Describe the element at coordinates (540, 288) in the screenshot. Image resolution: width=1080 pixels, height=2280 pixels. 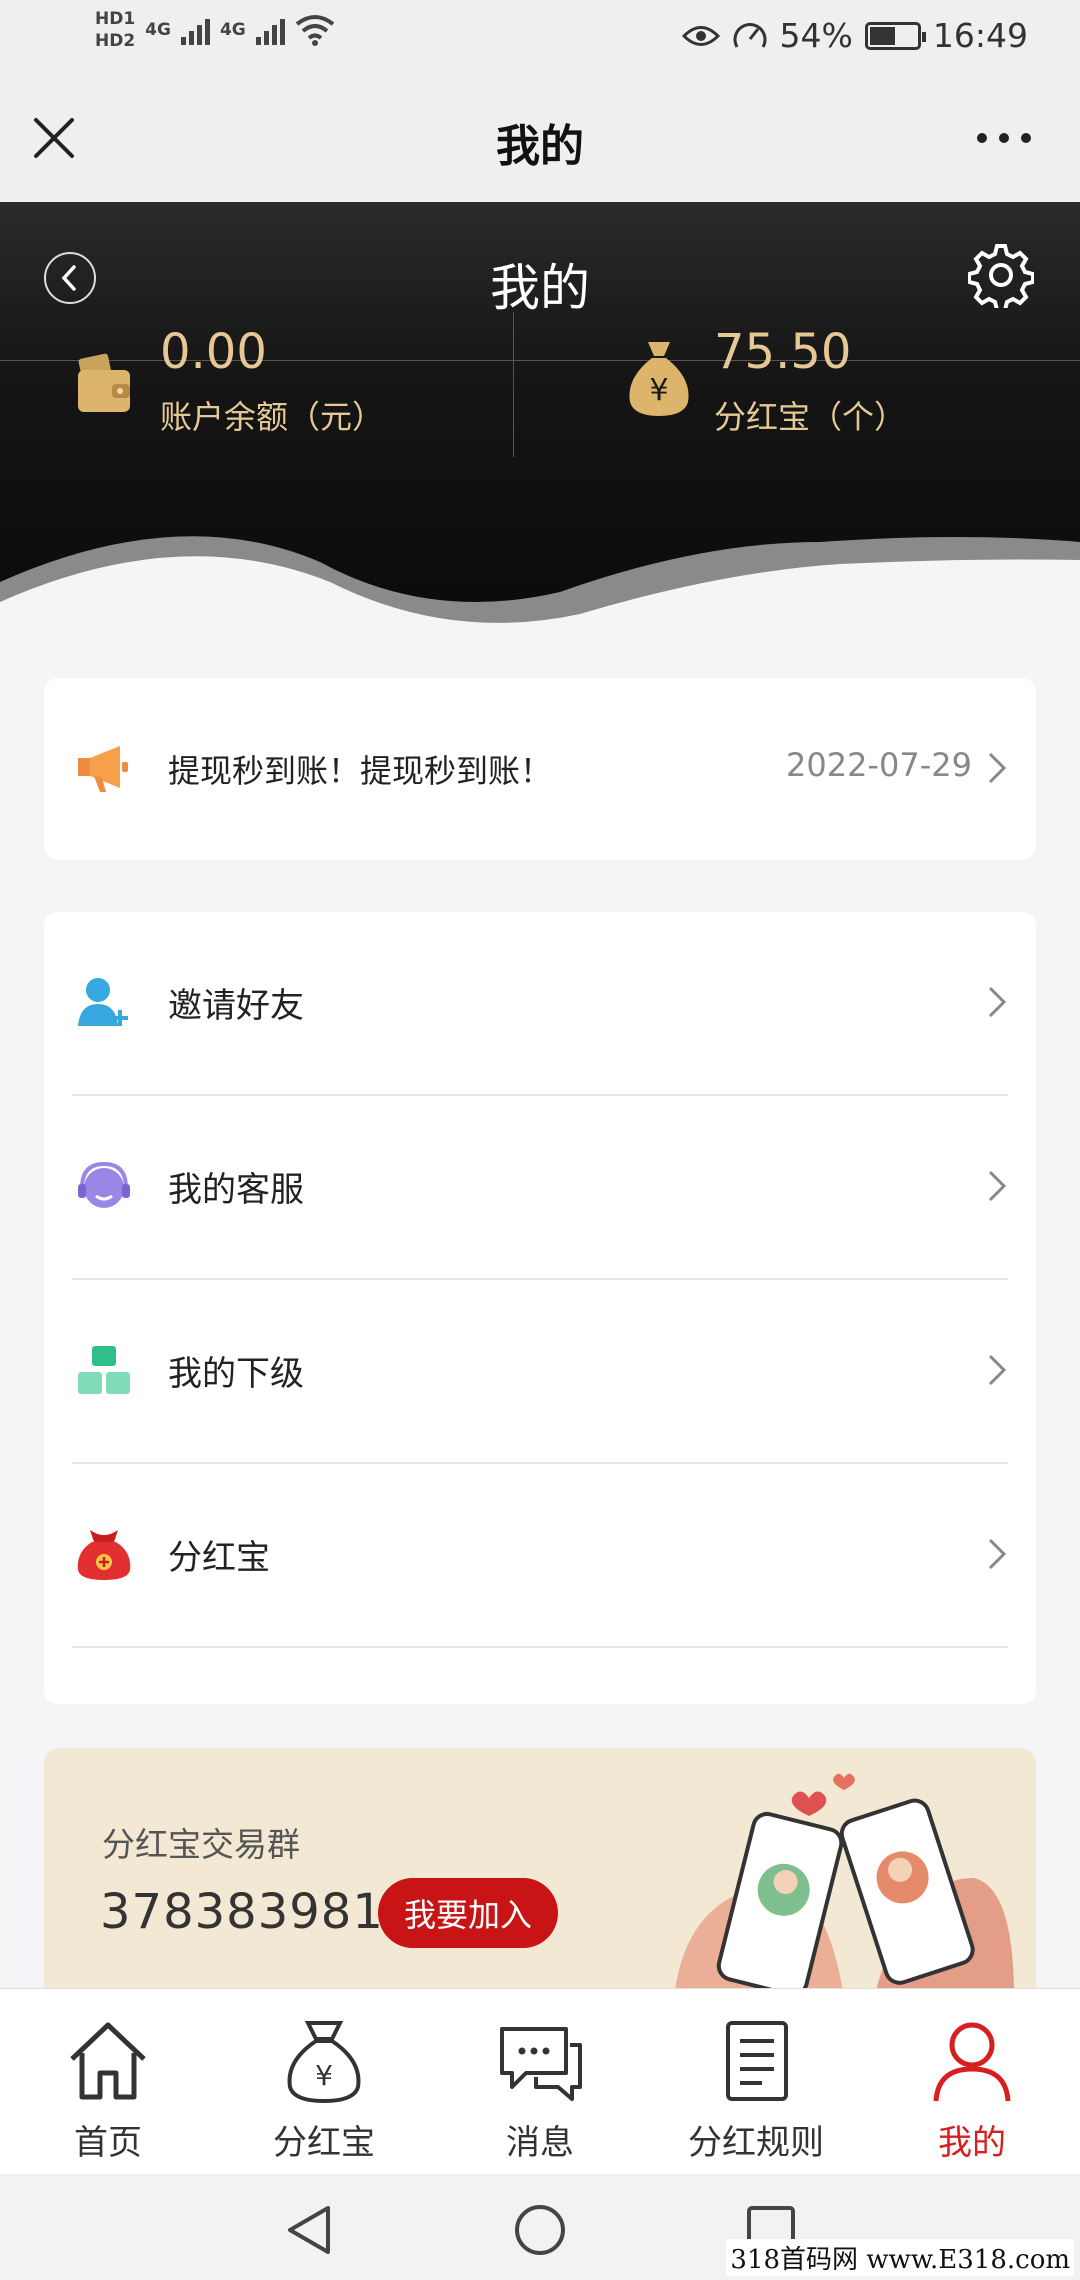
I see `header-title: 我的` at that location.